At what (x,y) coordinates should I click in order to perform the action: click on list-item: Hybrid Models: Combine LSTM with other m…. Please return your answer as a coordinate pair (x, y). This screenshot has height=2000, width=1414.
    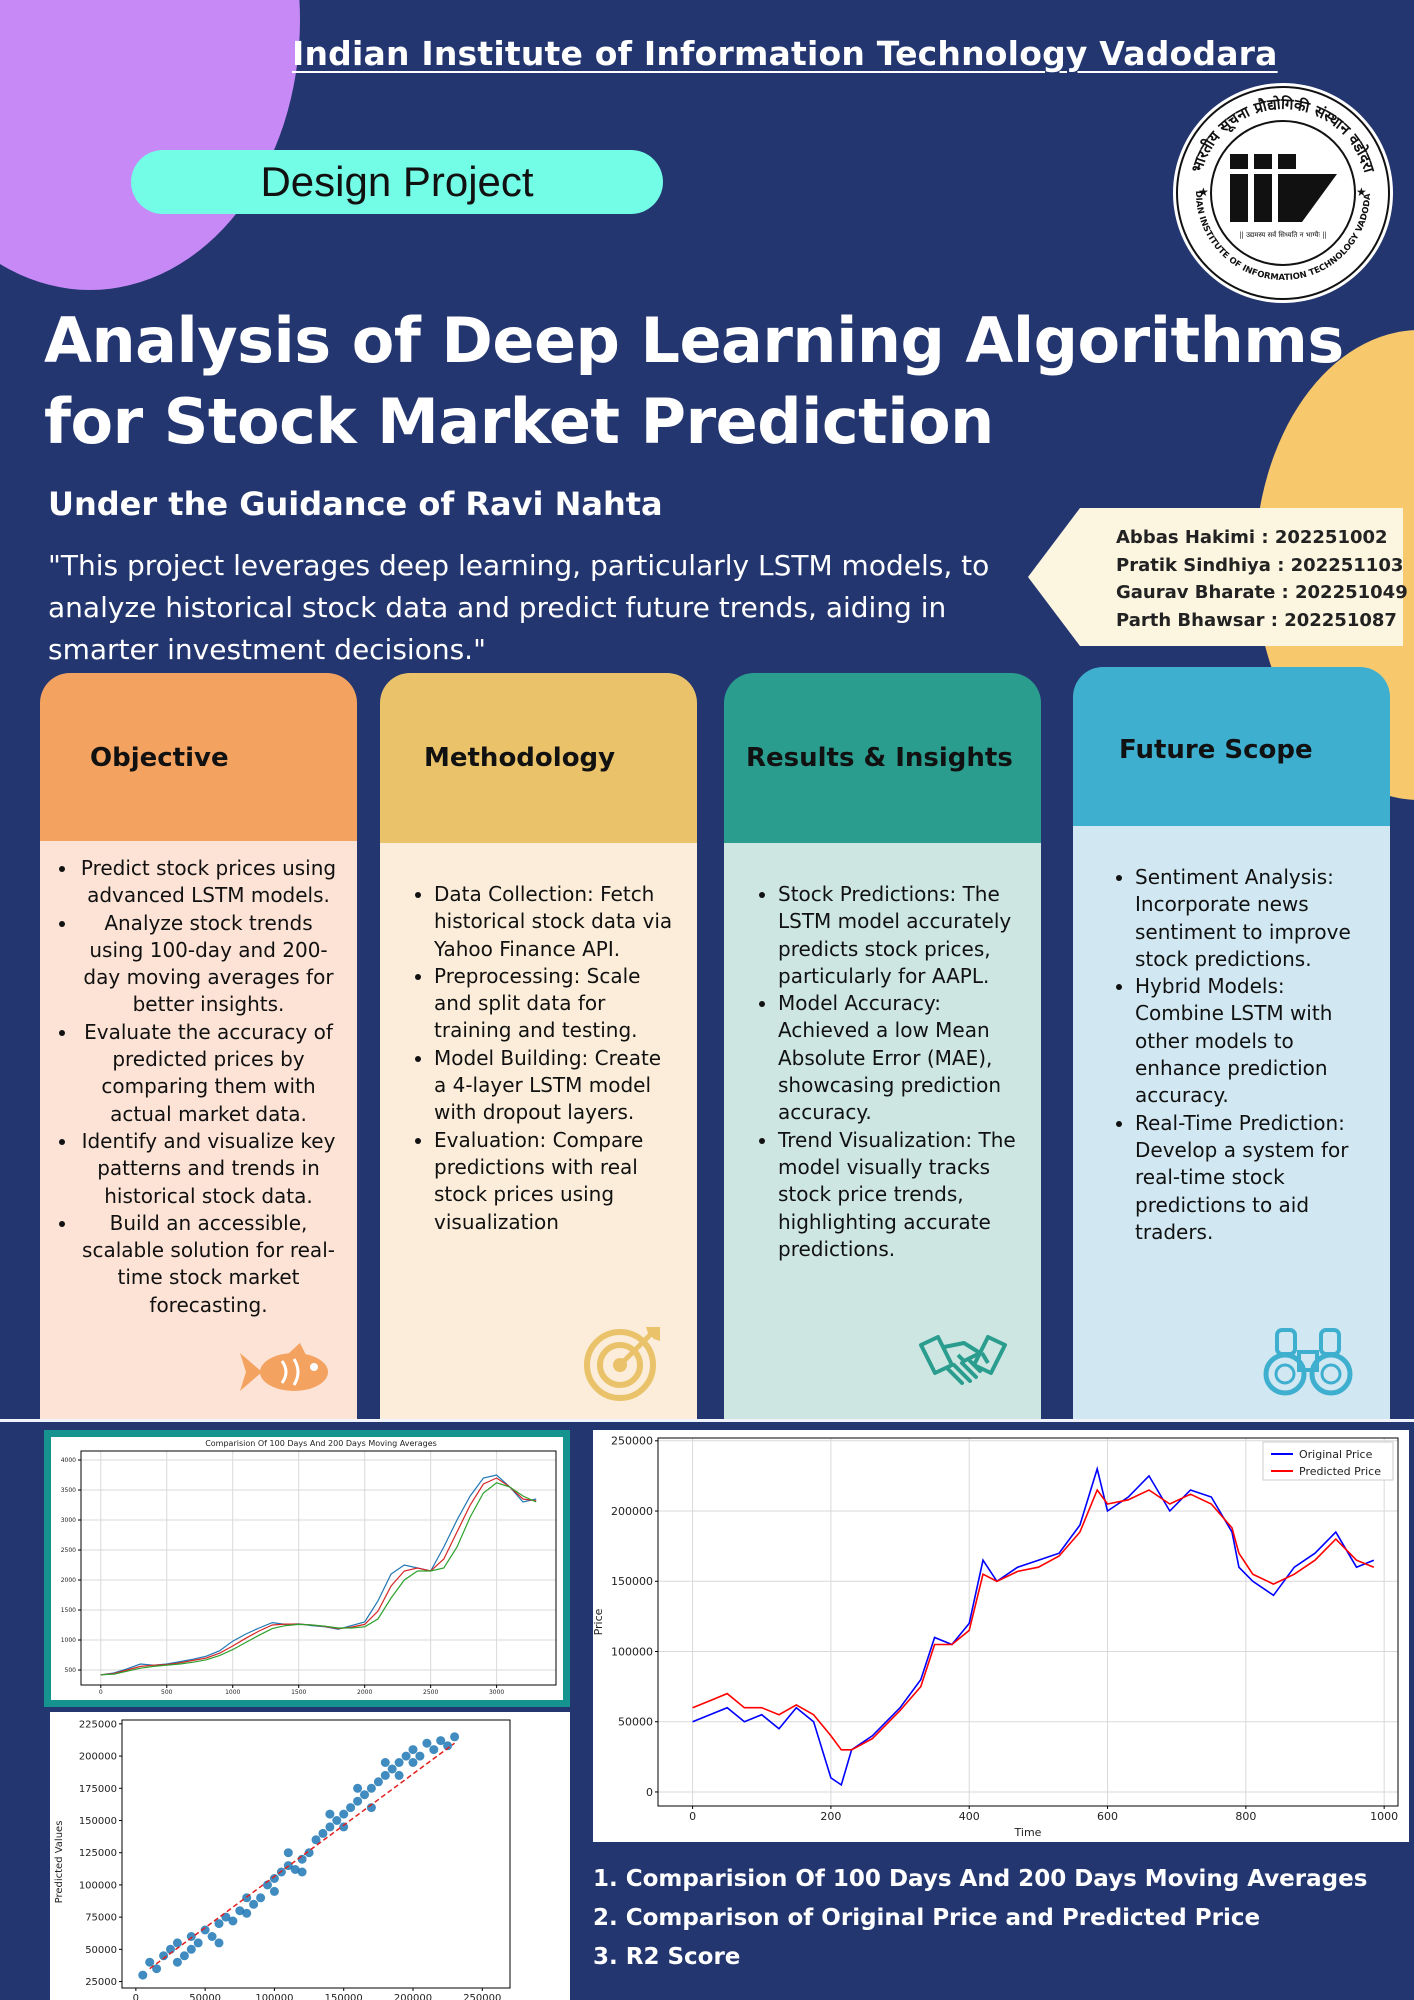
    Looking at the image, I should click on (1253, 1041).